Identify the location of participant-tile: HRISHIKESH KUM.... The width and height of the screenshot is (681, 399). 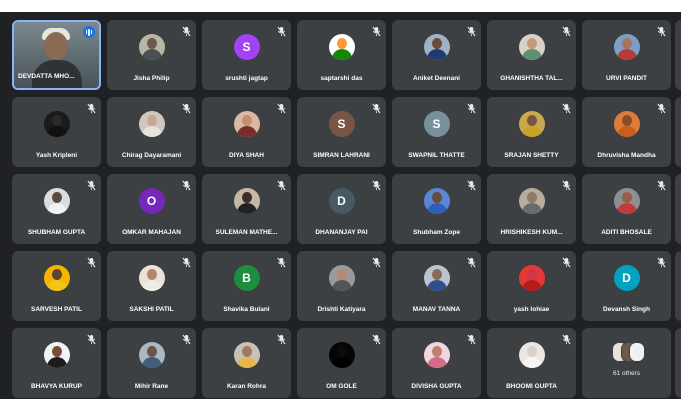
(531, 209).